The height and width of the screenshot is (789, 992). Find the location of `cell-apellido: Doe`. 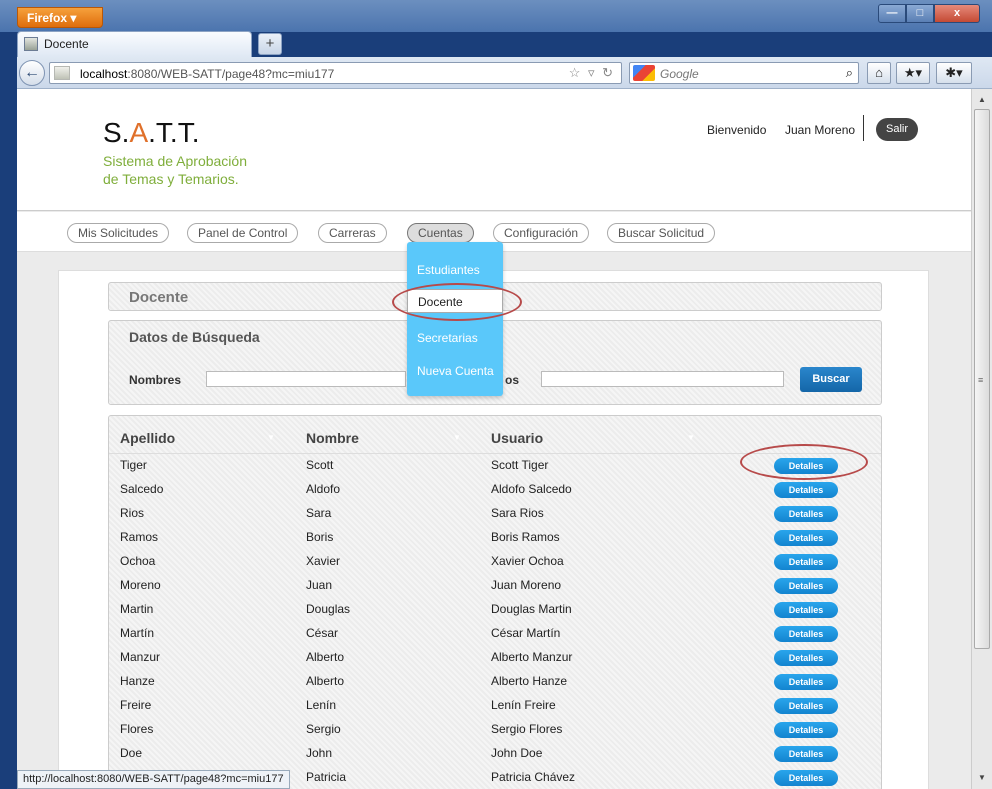

cell-apellido: Doe is located at coordinates (131, 753).